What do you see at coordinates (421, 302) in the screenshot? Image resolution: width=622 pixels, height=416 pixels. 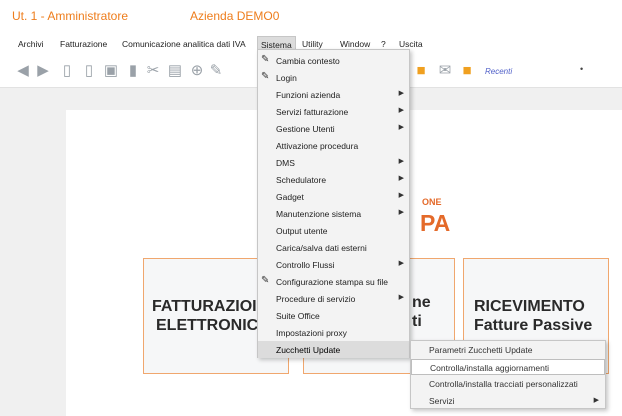 I see `tile-middle-line1: ne` at bounding box center [421, 302].